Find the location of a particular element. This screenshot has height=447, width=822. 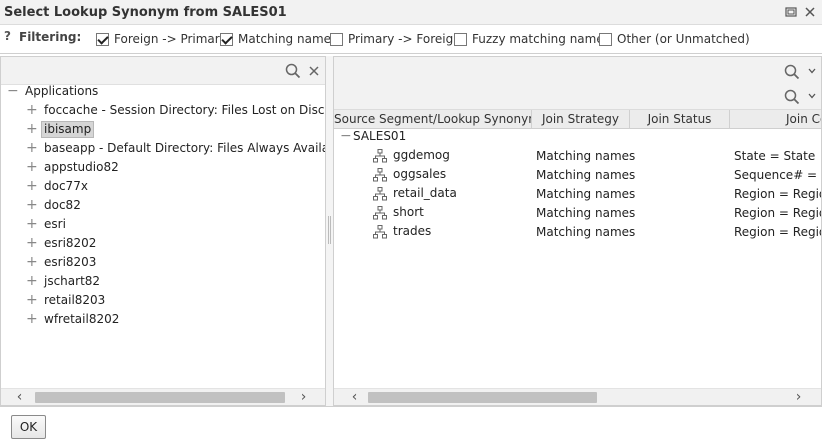

filter-other-unmatched: Other (or Unmatched) is located at coordinates (674, 39).